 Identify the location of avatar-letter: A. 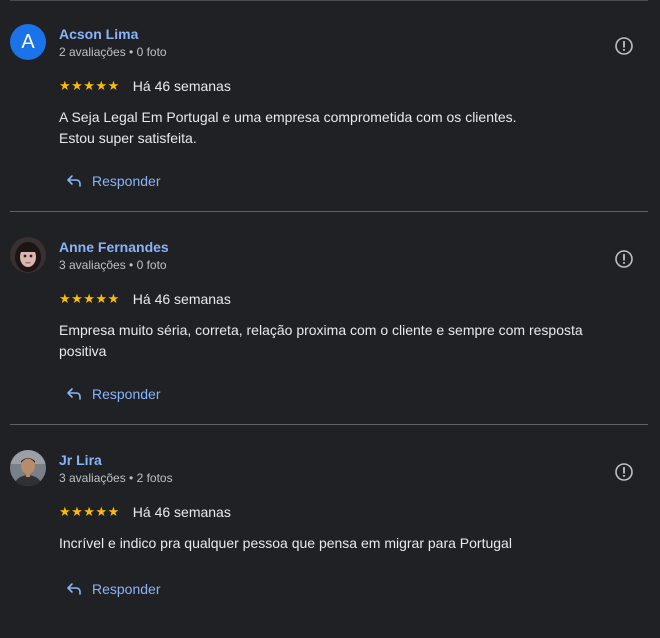
(28, 41).